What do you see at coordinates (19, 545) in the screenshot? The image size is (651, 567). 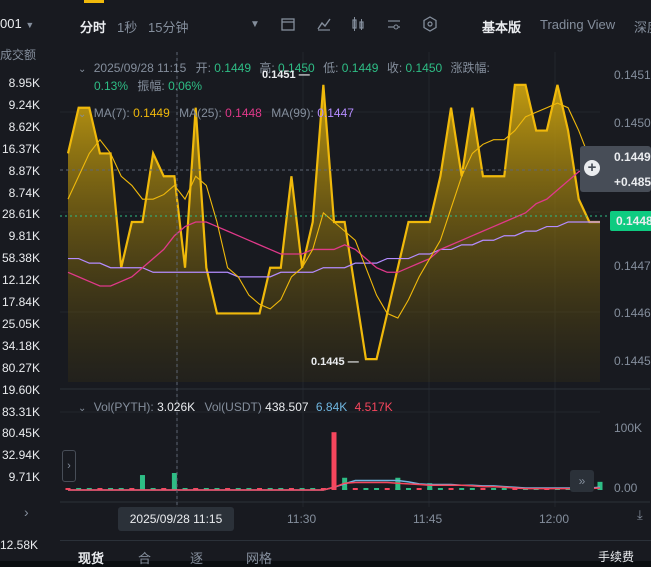 I see `left-bottom-value: 12.58K` at bounding box center [19, 545].